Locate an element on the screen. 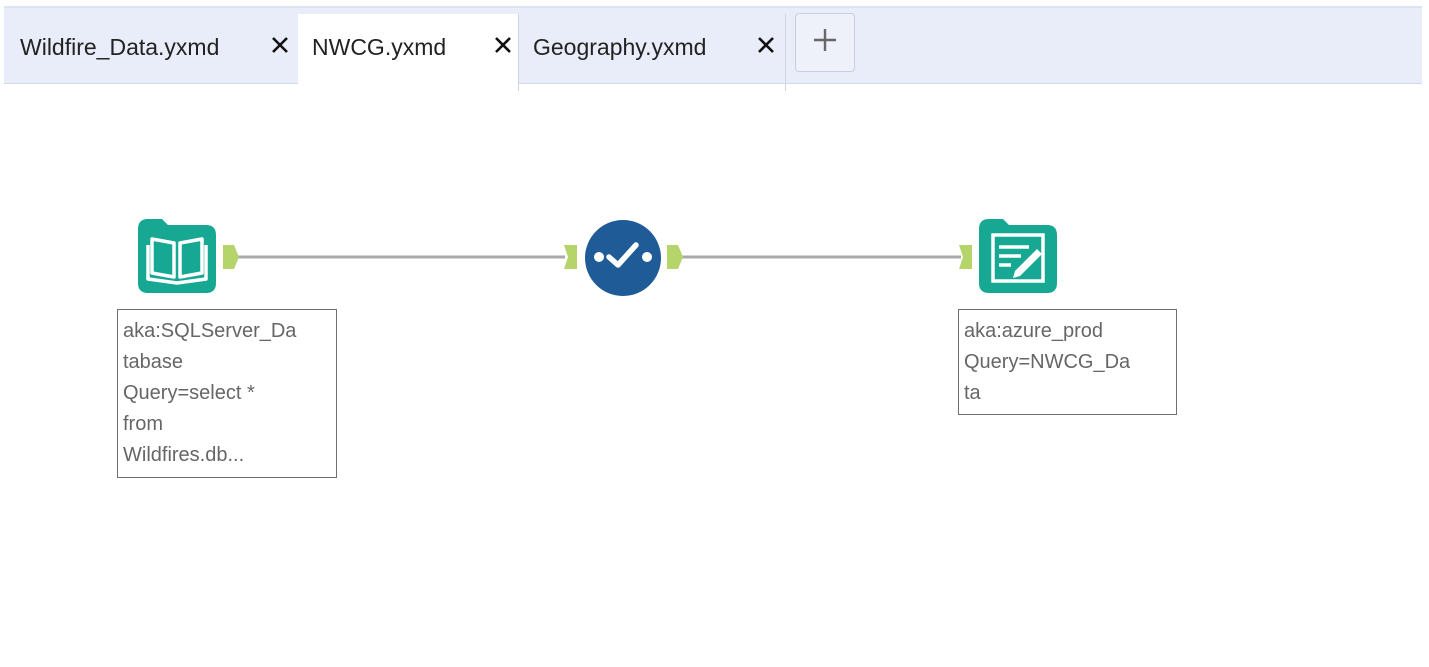 The width and height of the screenshot is (1429, 667). check-icon is located at coordinates (623, 258).